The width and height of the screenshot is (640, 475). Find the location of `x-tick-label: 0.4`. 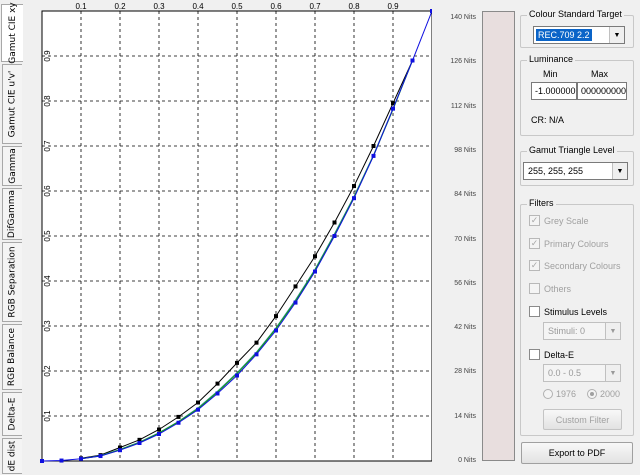

x-tick-label: 0.4 is located at coordinates (198, 6).